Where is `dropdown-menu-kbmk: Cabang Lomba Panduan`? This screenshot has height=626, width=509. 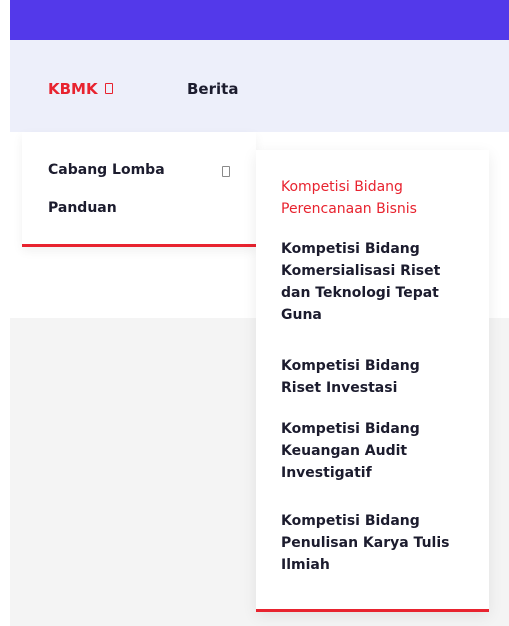 dropdown-menu-kbmk: Cabang Lomba Panduan is located at coordinates (139, 189).